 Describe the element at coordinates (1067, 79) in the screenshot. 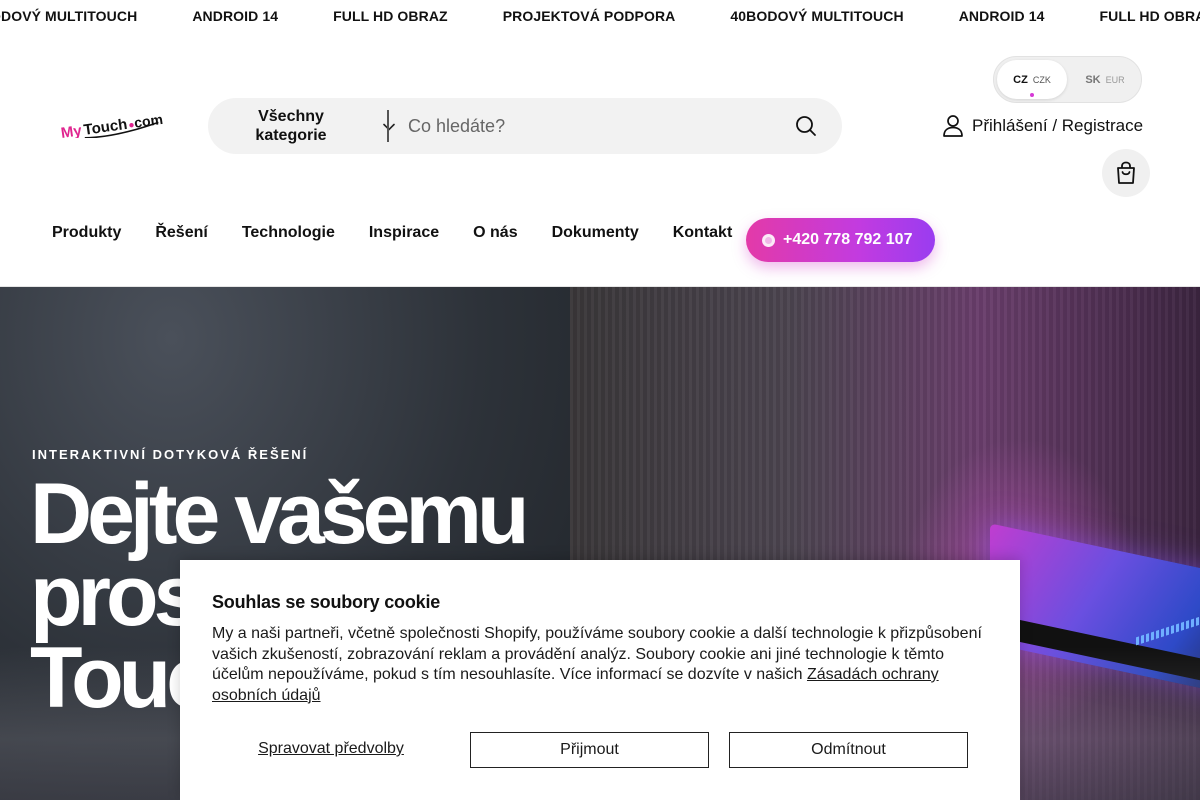

I see `currency-switcher: CZ CZK SK EUR` at that location.